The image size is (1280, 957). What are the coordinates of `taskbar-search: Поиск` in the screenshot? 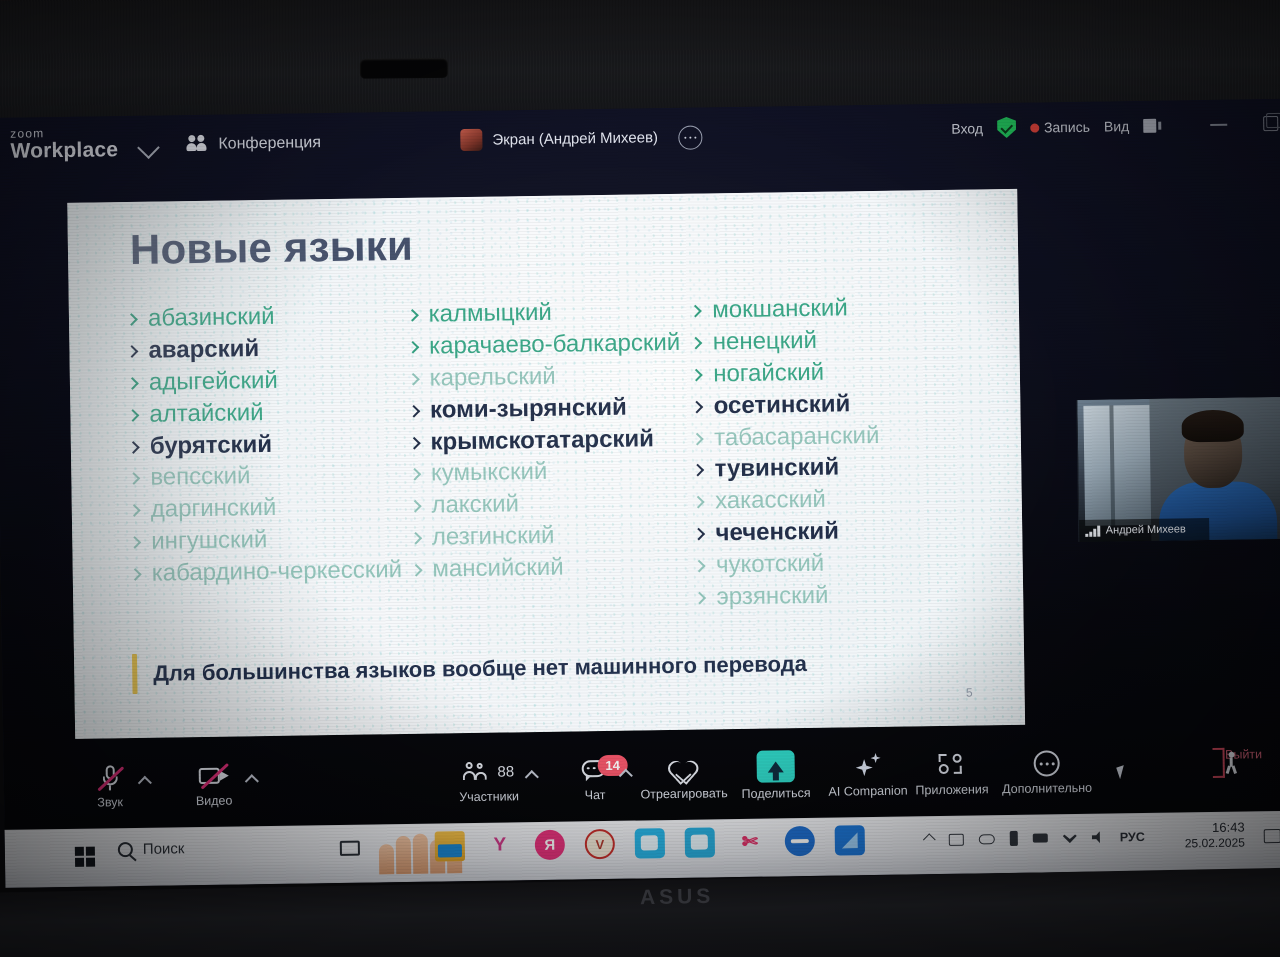 It's located at (151, 849).